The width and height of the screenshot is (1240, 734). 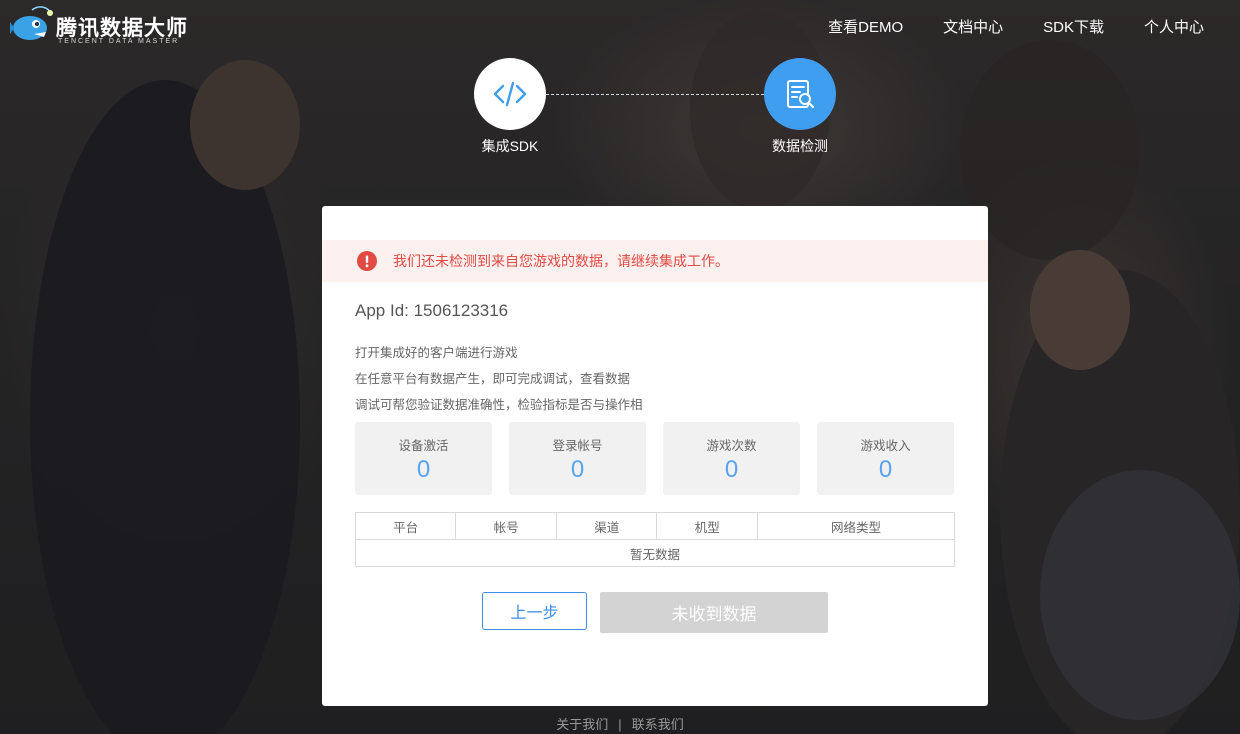 I want to click on empty-state: 暂无数据, so click(x=655, y=553).